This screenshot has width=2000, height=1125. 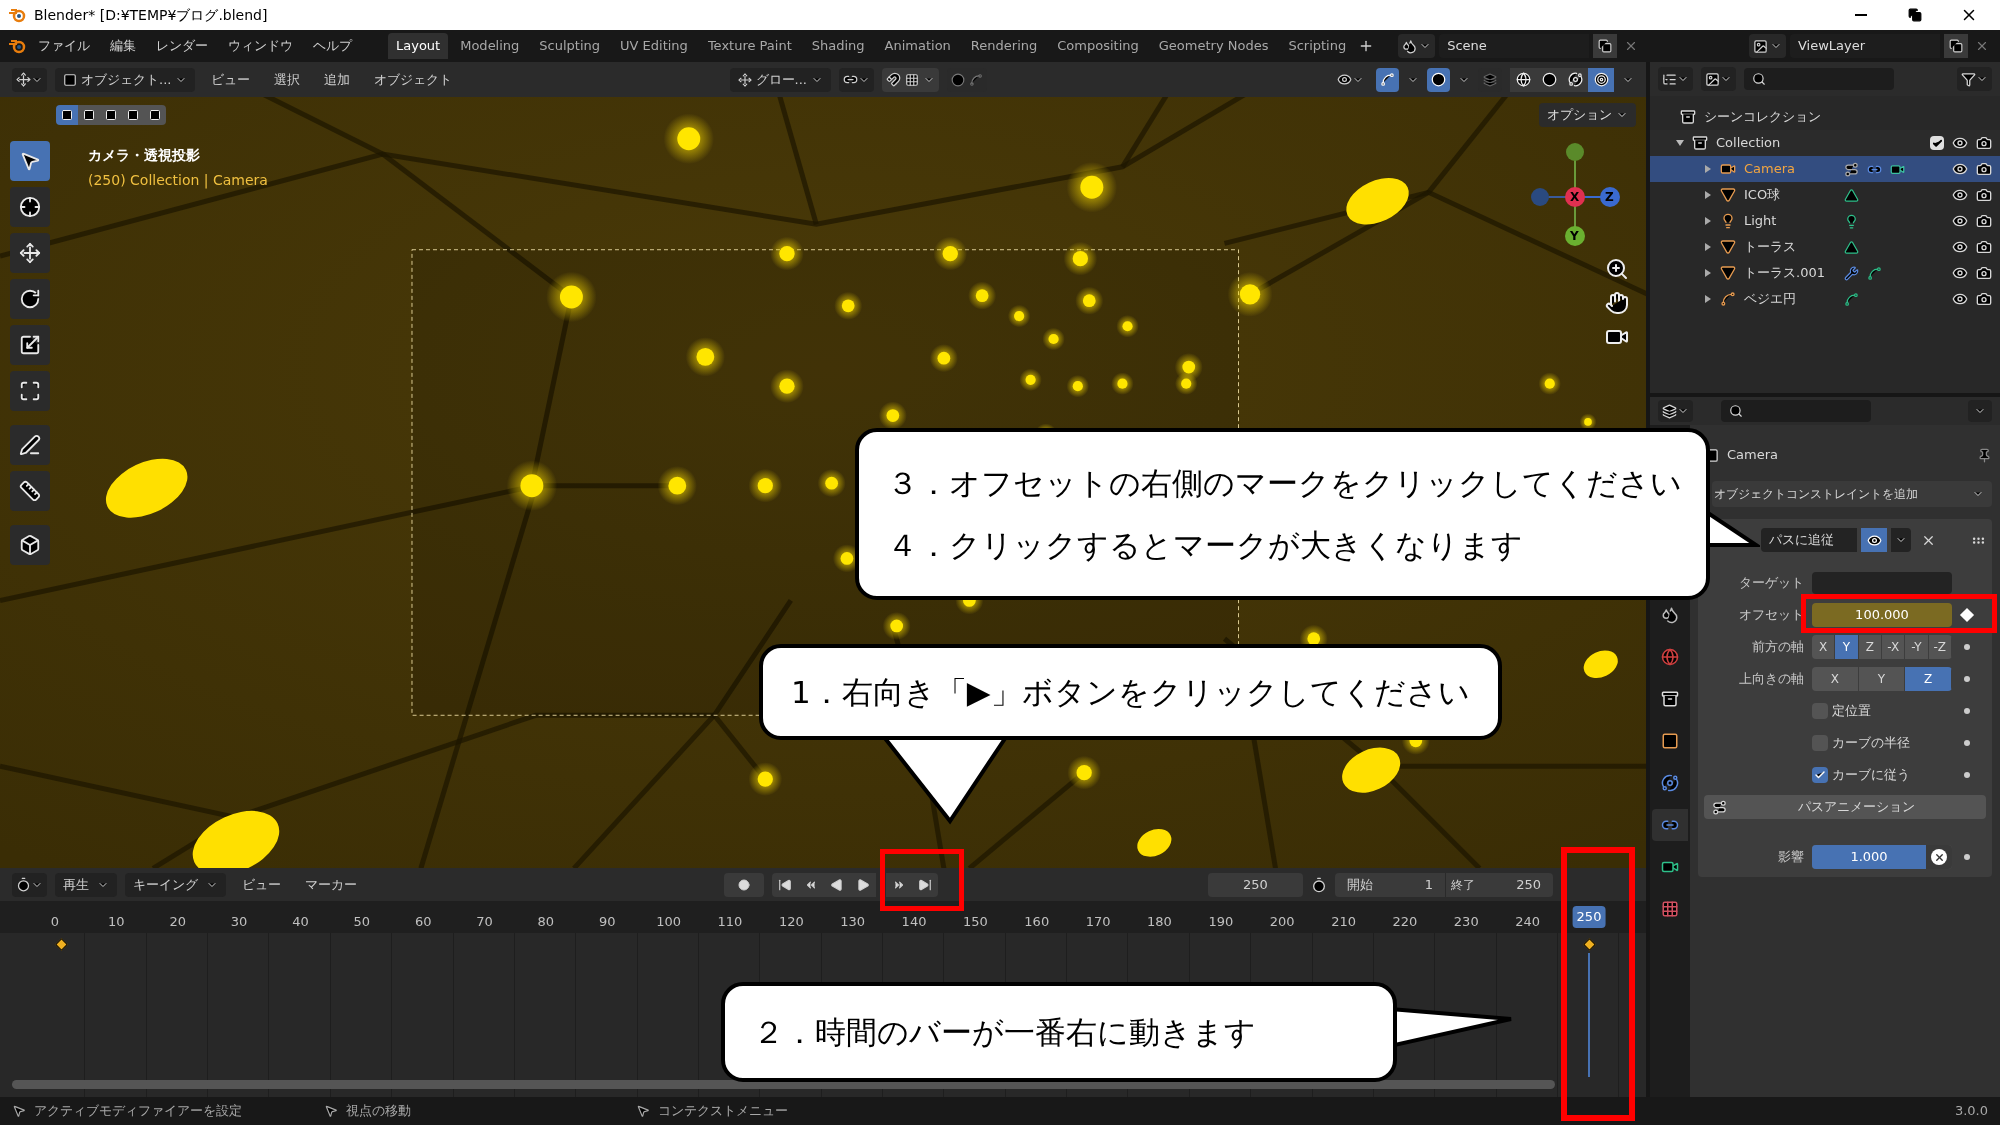 What do you see at coordinates (853, 922) in the screenshot?
I see `frame-number: 130` at bounding box center [853, 922].